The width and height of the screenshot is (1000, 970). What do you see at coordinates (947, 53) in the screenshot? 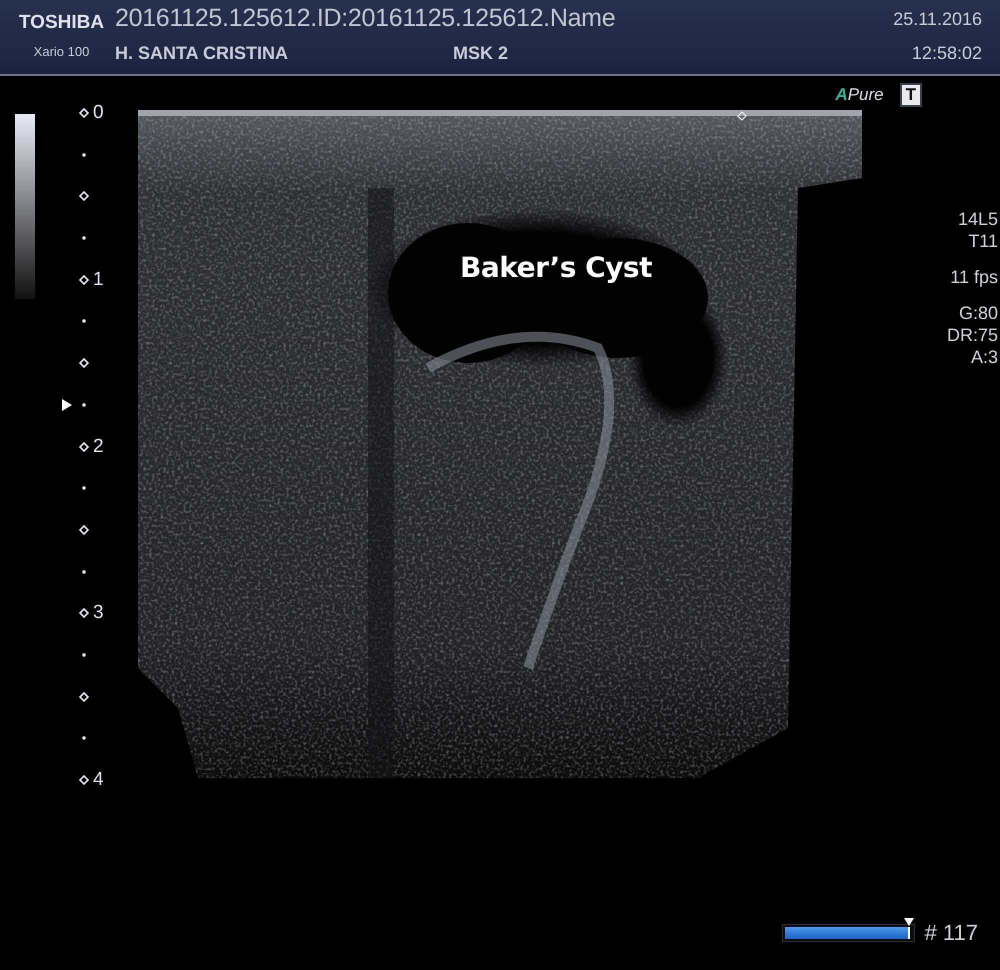
I see `time: 12:58:02` at bounding box center [947, 53].